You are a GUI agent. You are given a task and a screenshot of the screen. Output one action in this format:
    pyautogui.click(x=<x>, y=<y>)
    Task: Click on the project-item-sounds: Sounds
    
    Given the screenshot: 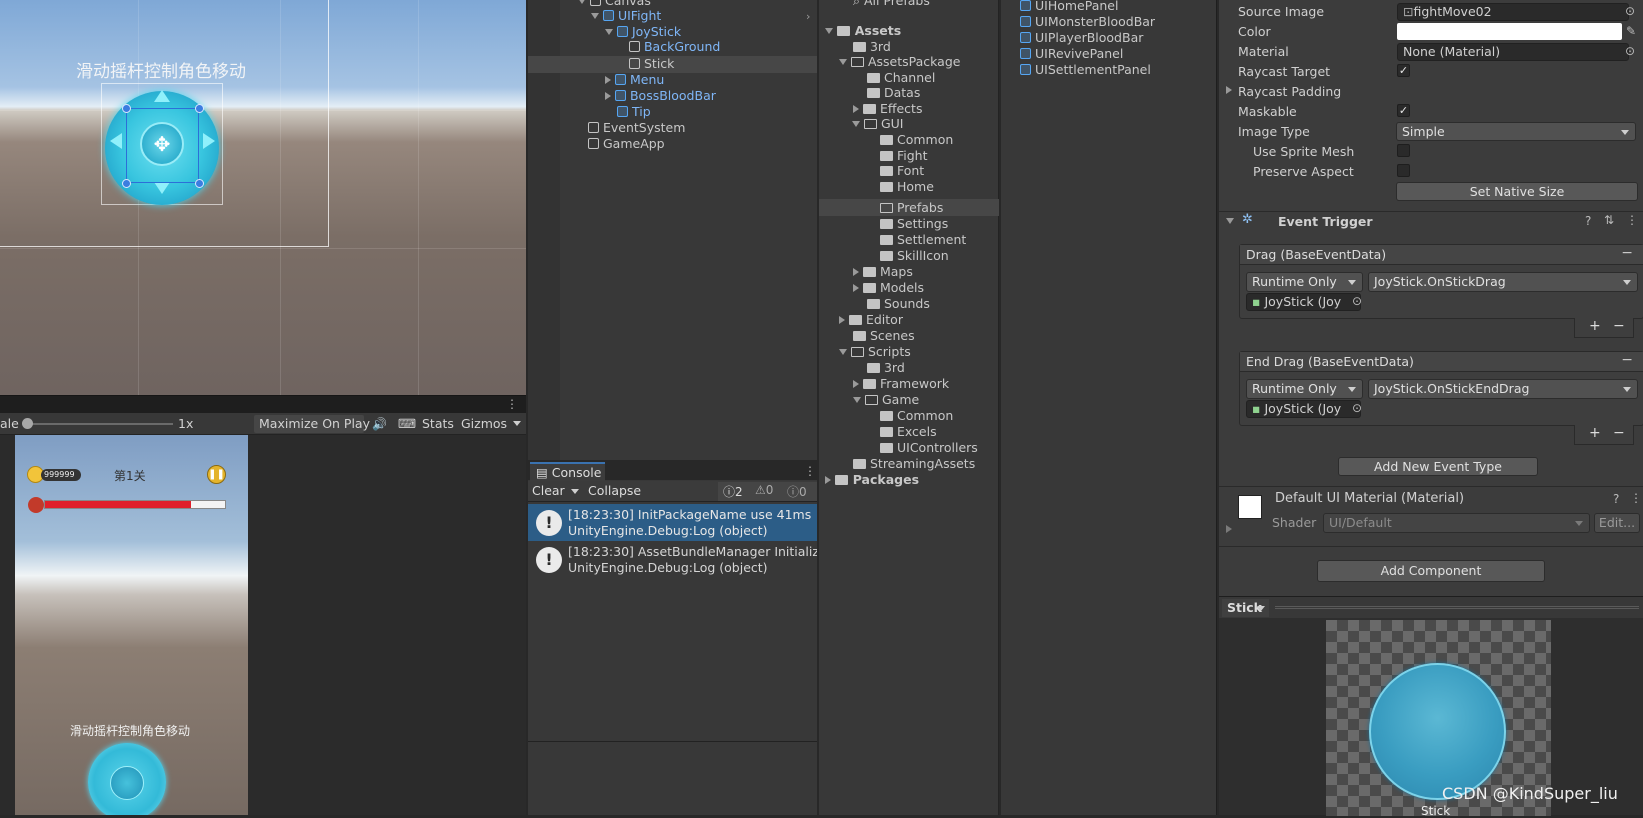 What is the action you would take?
    pyautogui.click(x=898, y=304)
    